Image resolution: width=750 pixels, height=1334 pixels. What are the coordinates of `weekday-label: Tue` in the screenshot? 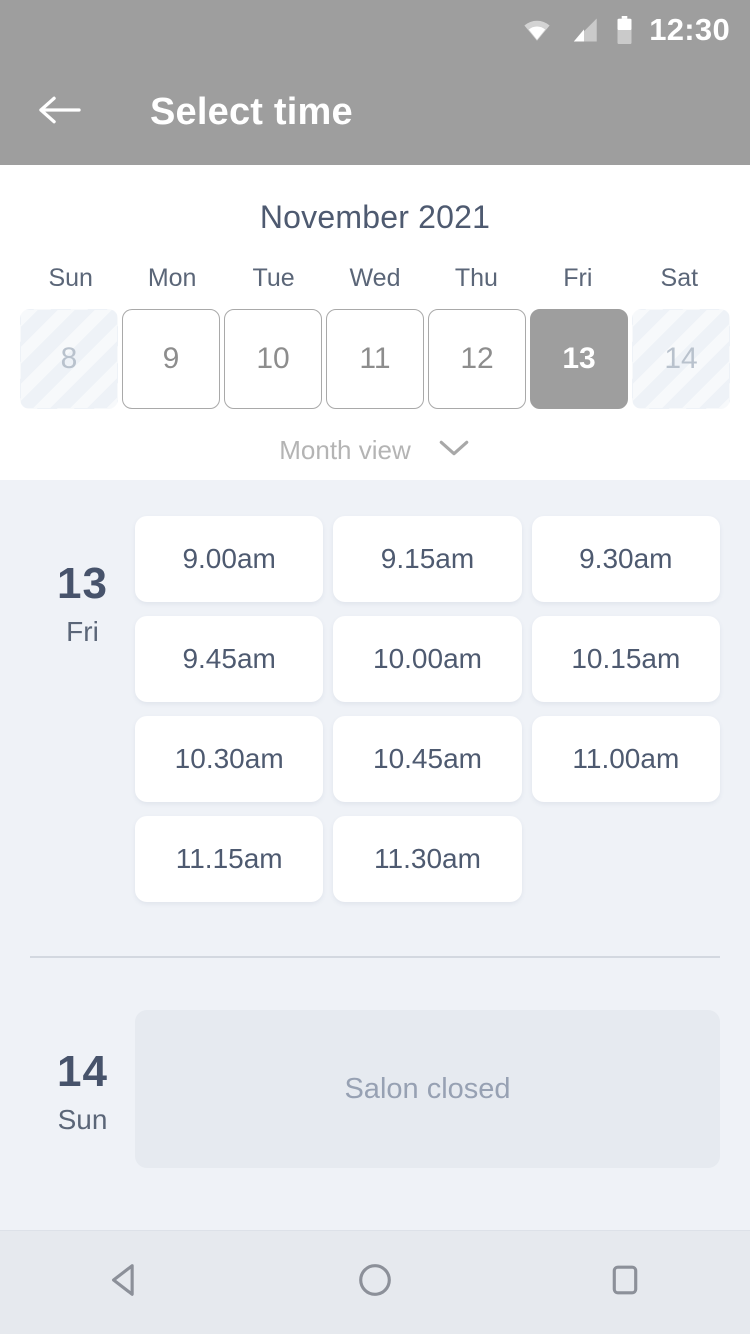 It's located at (273, 278).